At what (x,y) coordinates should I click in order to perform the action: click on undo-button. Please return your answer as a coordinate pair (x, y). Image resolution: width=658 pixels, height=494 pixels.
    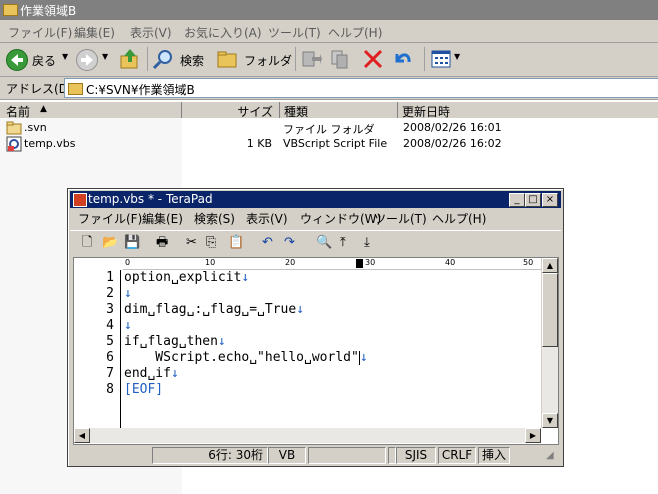
    Looking at the image, I should click on (404, 59).